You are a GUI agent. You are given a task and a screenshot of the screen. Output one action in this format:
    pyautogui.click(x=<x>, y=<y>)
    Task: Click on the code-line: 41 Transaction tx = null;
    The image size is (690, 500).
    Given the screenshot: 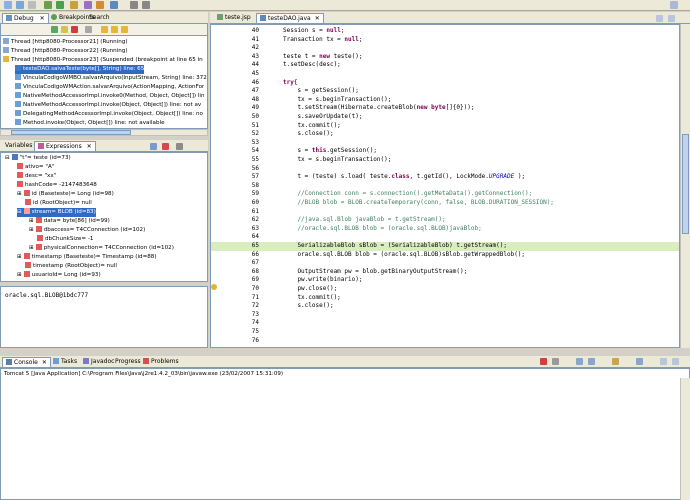 What is the action you would take?
    pyautogui.click(x=445, y=40)
    